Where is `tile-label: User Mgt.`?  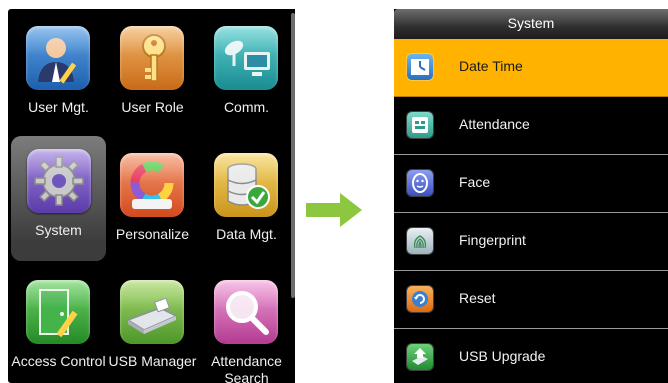
tile-label: User Mgt. is located at coordinates (58, 107).